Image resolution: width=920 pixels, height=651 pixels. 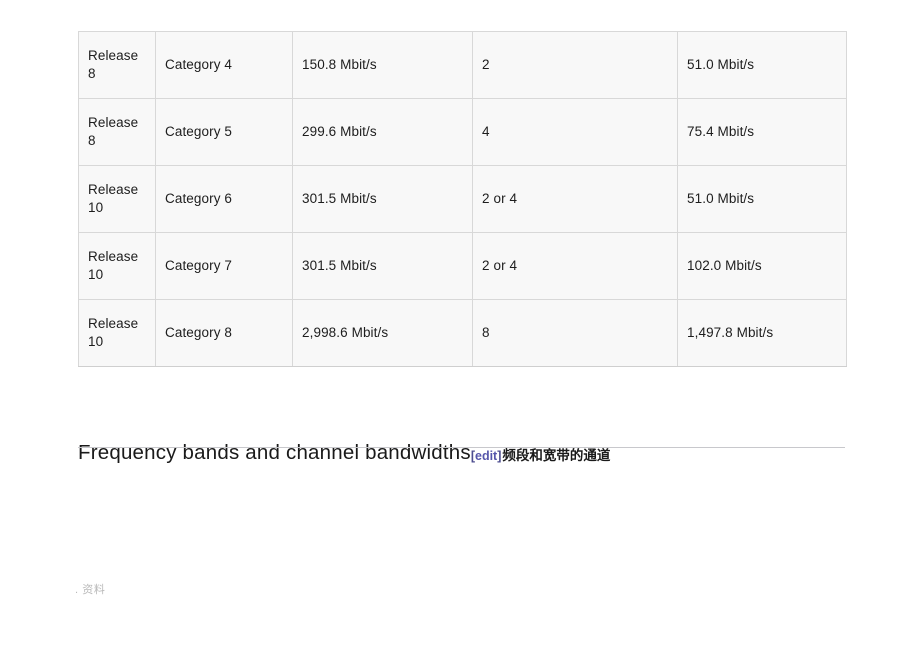 What do you see at coordinates (382, 132) in the screenshot?
I see `cell-downlink: 299.6 Mbit/s` at bounding box center [382, 132].